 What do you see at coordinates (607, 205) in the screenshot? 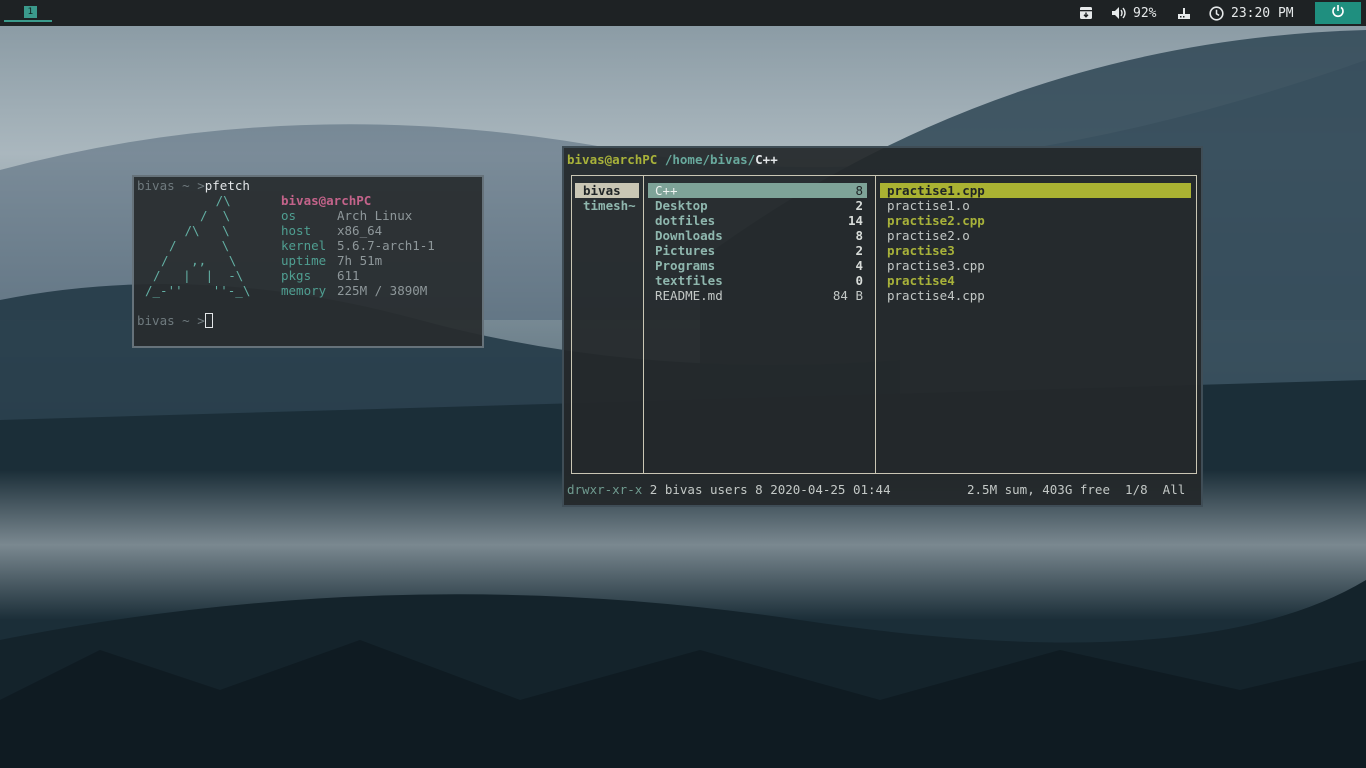
I see `parent-item: timesh~` at bounding box center [607, 205].